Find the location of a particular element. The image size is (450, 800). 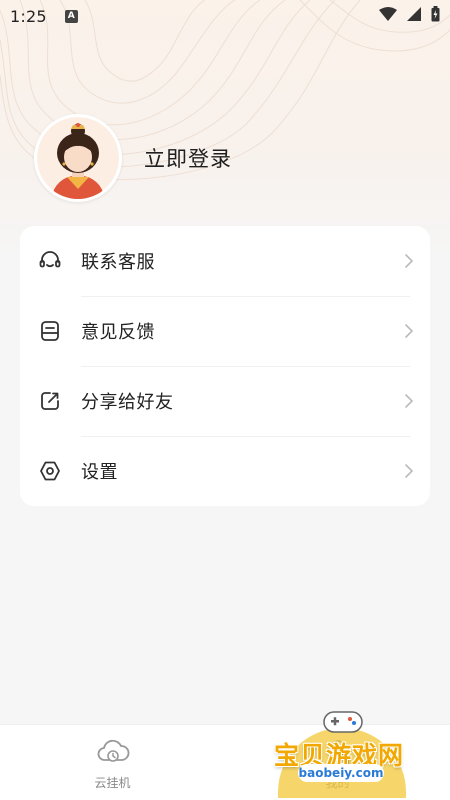

avatar-girl-illustration is located at coordinates (78, 158).